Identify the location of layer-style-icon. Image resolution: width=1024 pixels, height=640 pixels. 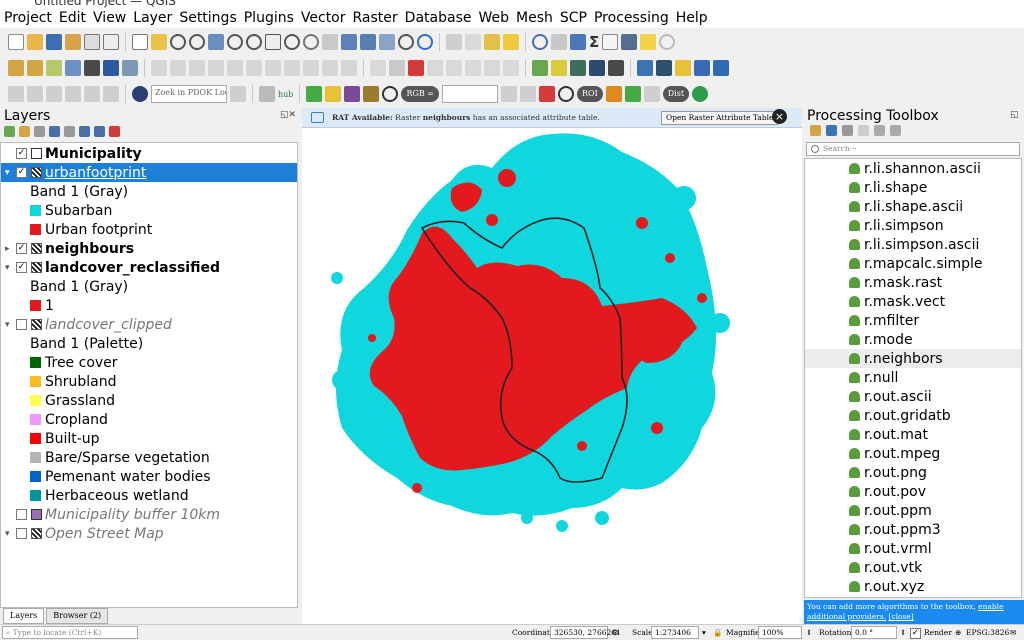
(9, 131).